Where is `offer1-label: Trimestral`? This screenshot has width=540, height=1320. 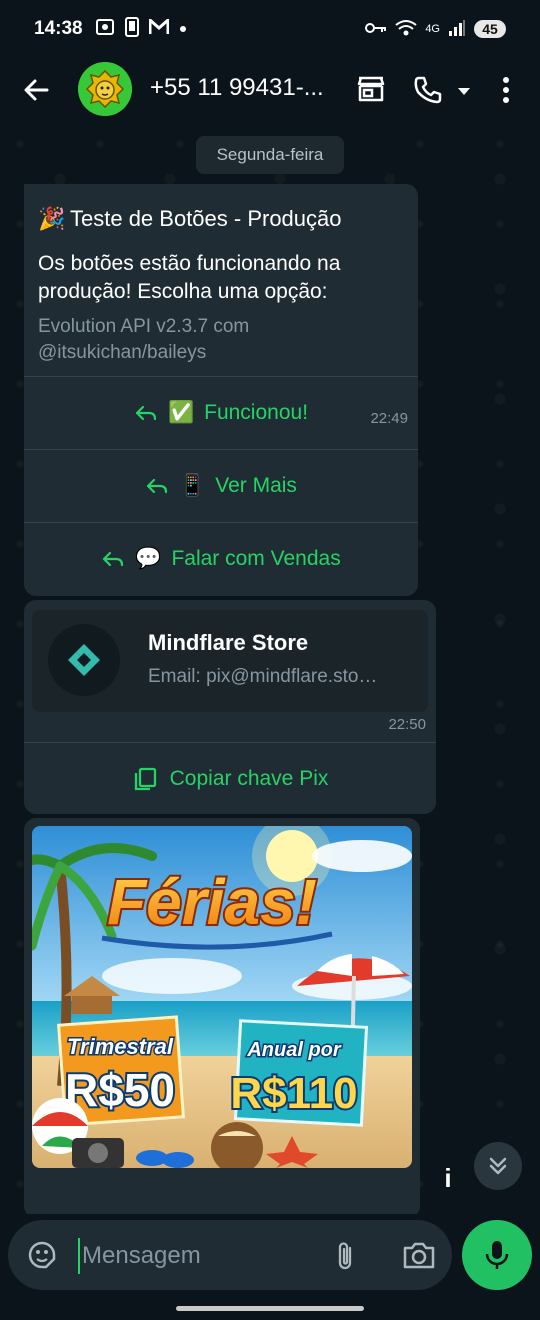 offer1-label: Trimestral is located at coordinates (120, 1046).